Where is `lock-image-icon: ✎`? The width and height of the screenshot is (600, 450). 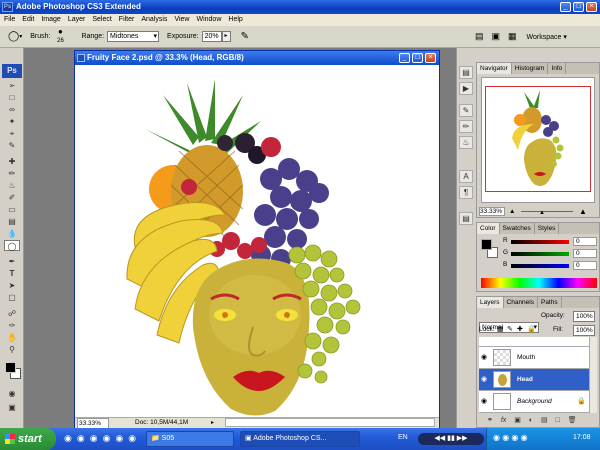 lock-image-icon: ✎ is located at coordinates (510, 329).